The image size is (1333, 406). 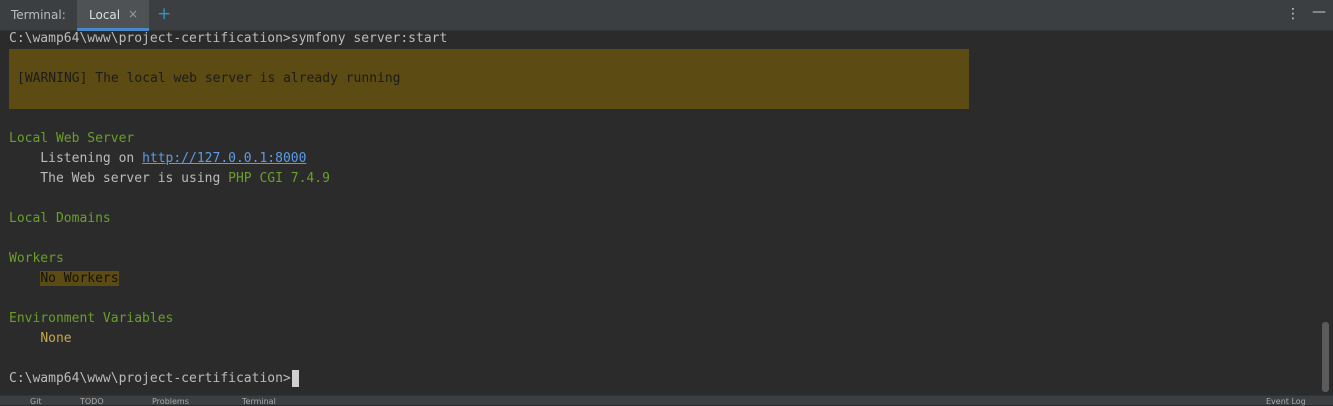 What do you see at coordinates (1319, 12) in the screenshot?
I see `minimize-icon: —` at bounding box center [1319, 12].